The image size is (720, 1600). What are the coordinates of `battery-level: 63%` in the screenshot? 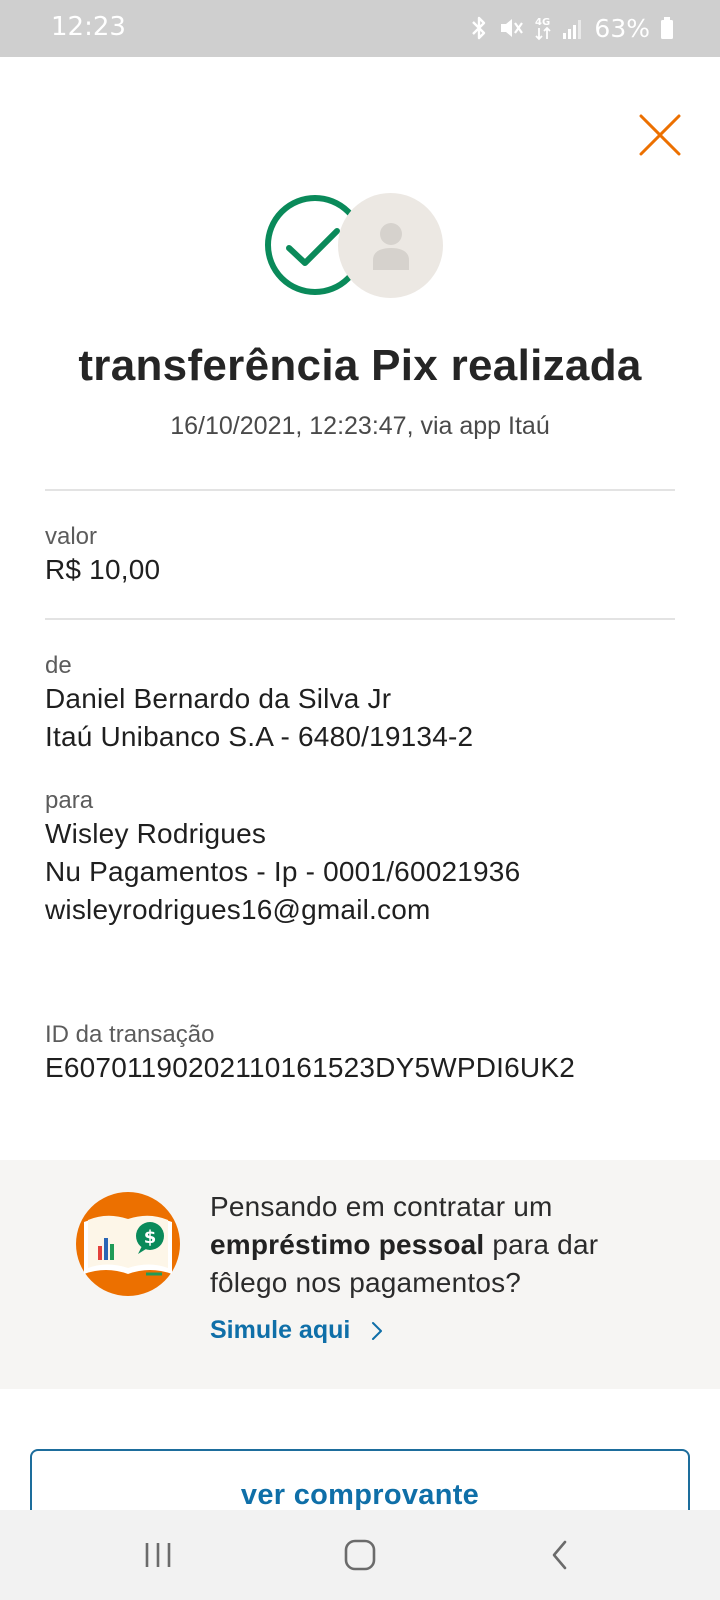 It's located at (622, 28).